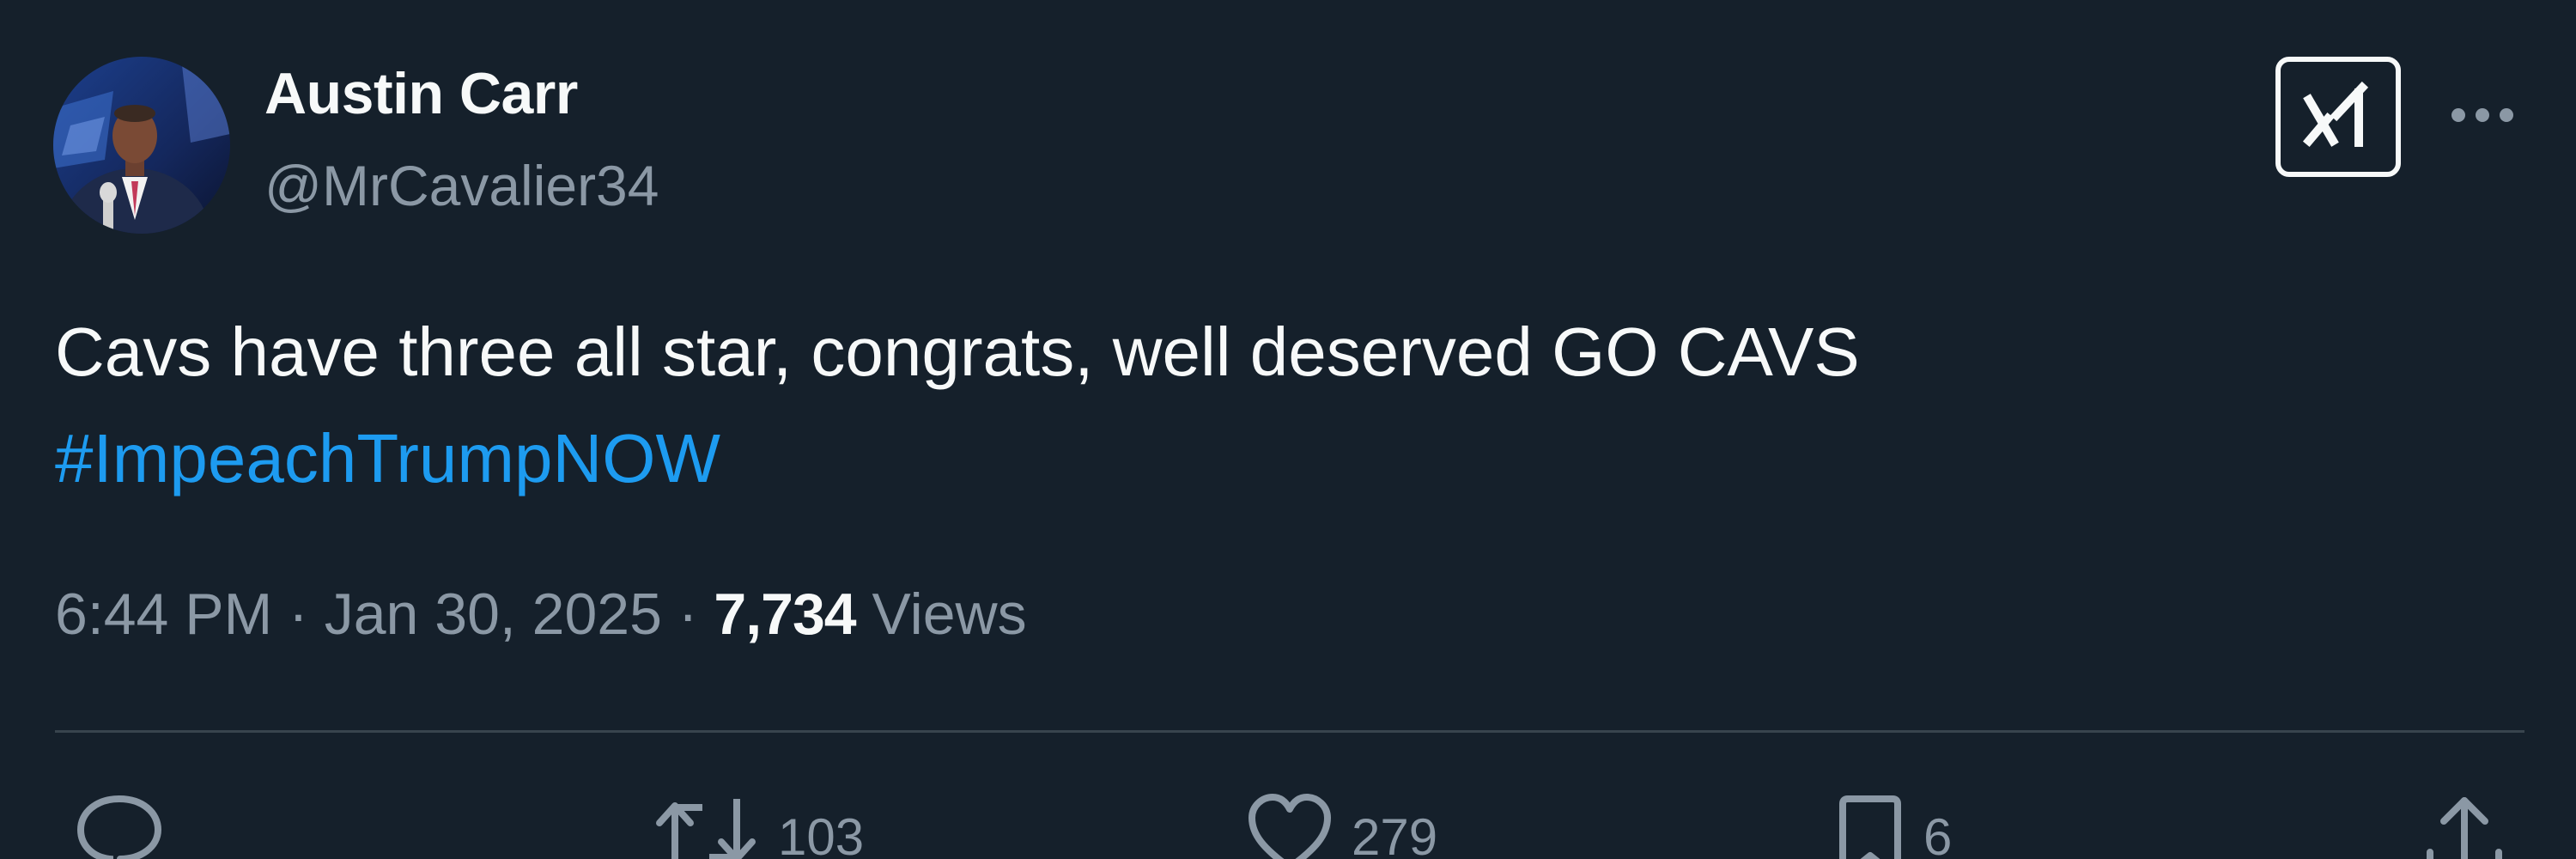 The image size is (2576, 859). I want to click on bookmark-button: 6, so click(1894, 826).